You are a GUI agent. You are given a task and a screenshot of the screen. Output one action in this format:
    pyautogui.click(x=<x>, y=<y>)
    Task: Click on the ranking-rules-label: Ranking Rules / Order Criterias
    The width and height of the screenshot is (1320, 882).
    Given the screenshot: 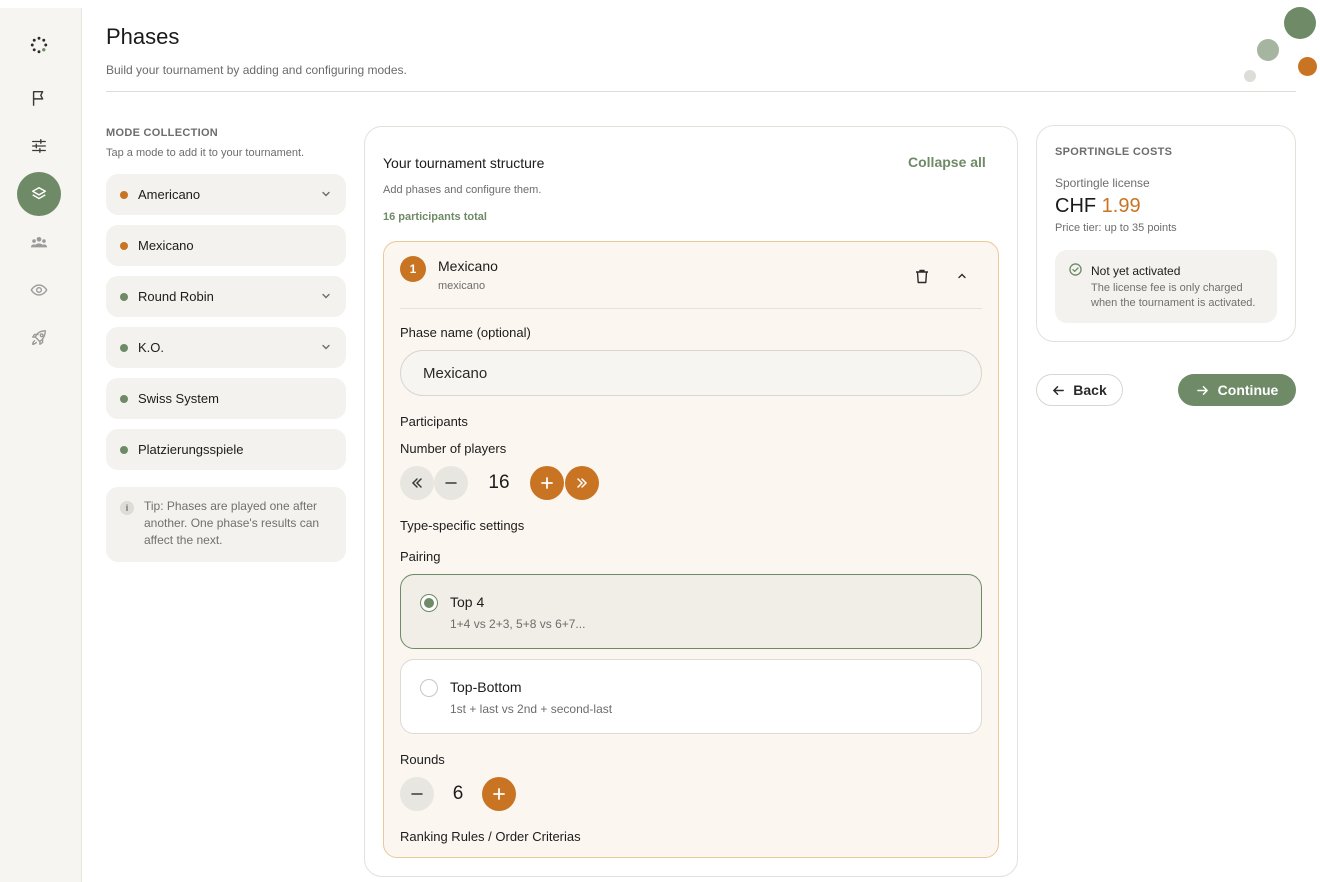 What is the action you would take?
    pyautogui.click(x=490, y=836)
    